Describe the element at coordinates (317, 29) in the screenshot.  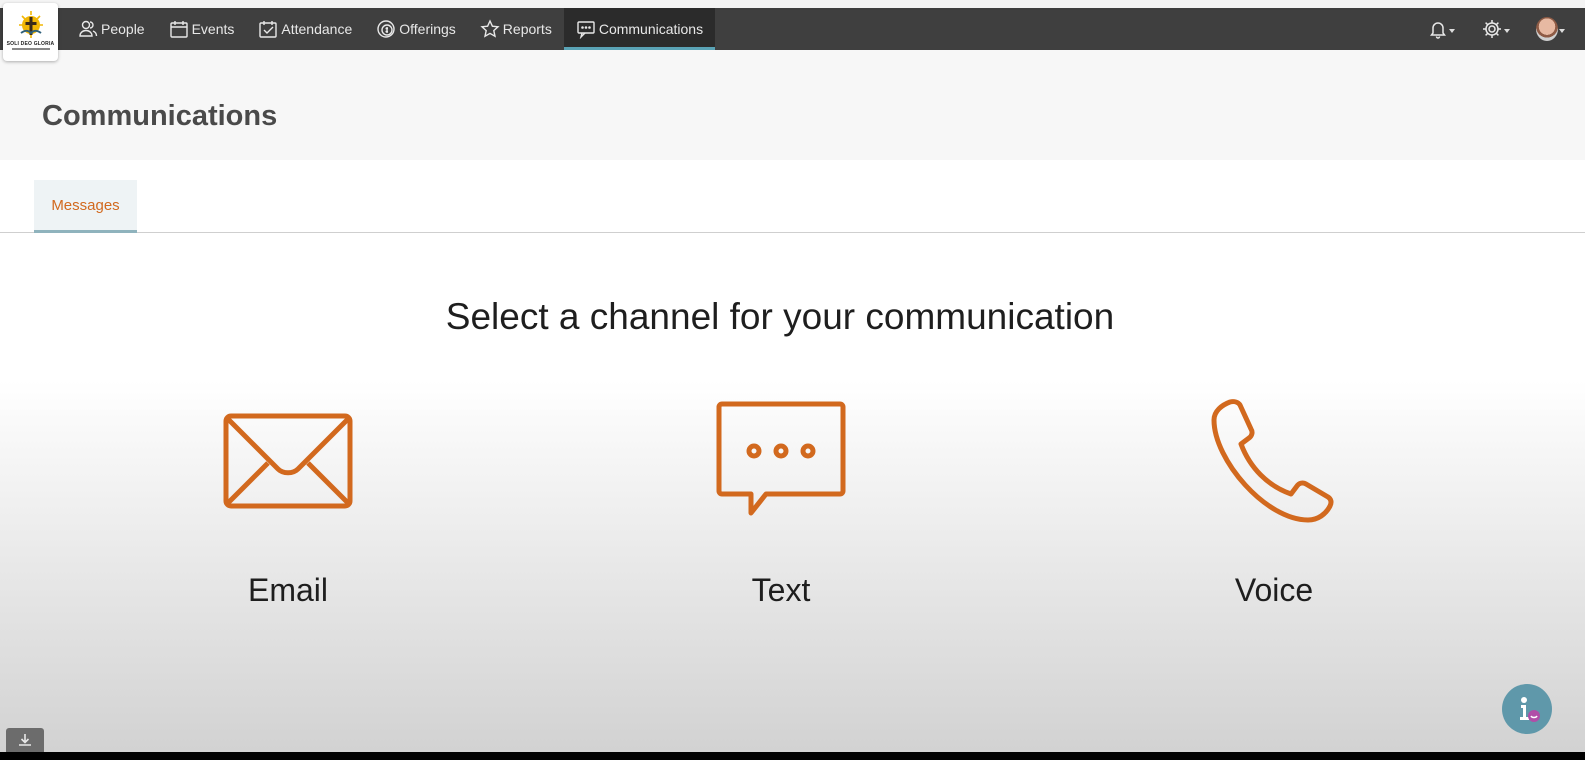
I see `nav-label-attendance: Attendance` at that location.